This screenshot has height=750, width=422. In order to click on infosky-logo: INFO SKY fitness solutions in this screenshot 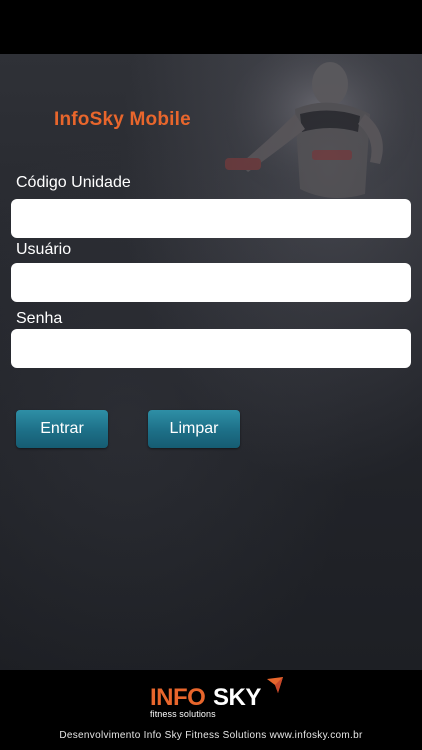, I will do `click(216, 698)`.